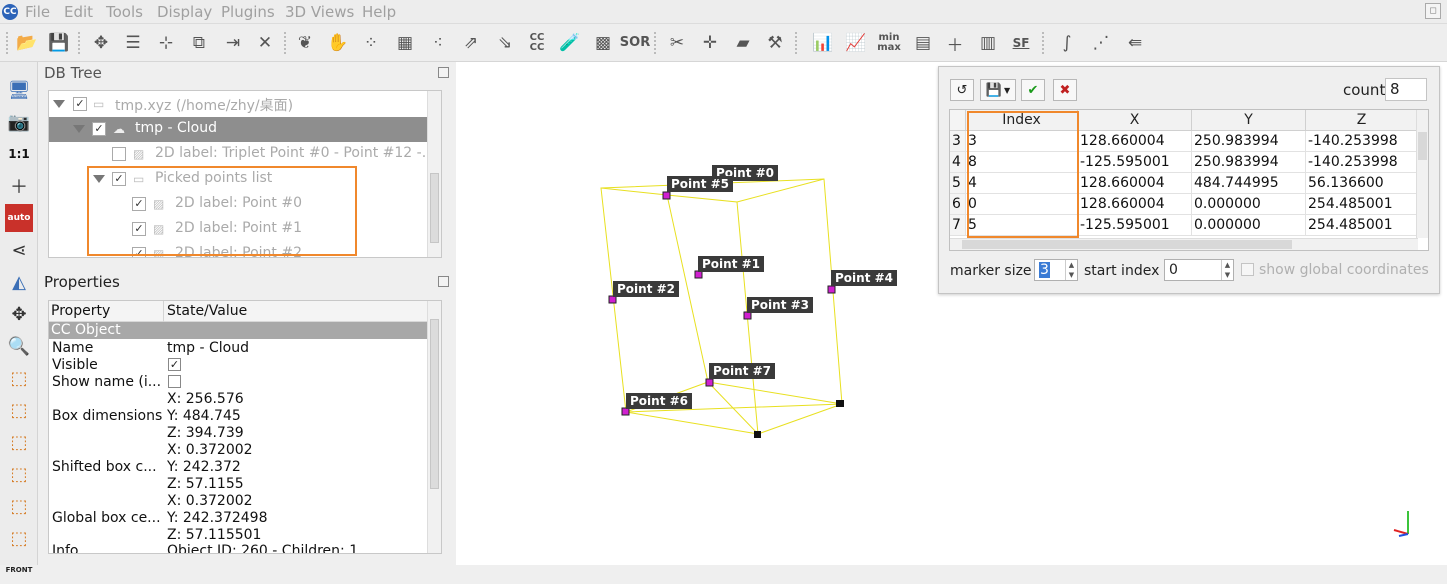 Image resolution: width=1447 pixels, height=584 pixels. Describe the element at coordinates (1249, 183) in the screenshot. I see `cell-y: 484.744995` at that location.